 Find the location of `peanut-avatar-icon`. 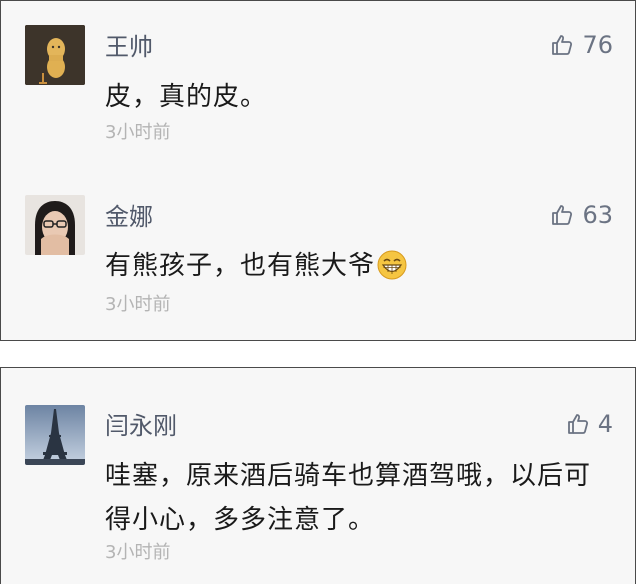

peanut-avatar-icon is located at coordinates (55, 55).